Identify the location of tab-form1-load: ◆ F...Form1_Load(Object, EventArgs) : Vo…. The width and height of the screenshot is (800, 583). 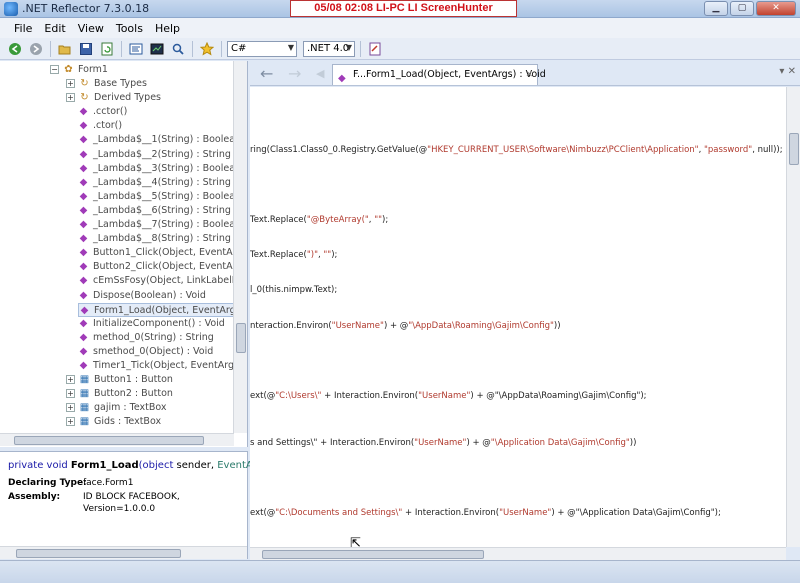
(439, 74).